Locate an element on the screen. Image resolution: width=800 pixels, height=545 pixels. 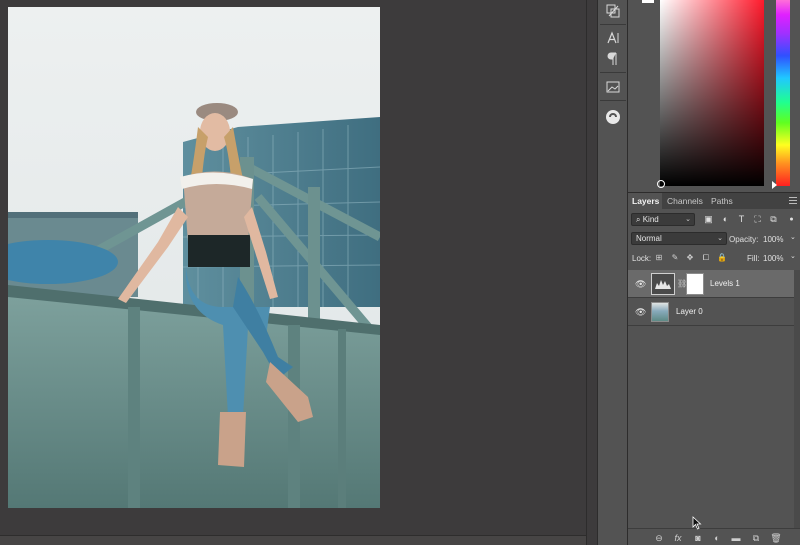
layers-action-bar: ⊖ fx ◙ ◐ ▬ ⧉ 🗑 is located at coordinates (714, 536).